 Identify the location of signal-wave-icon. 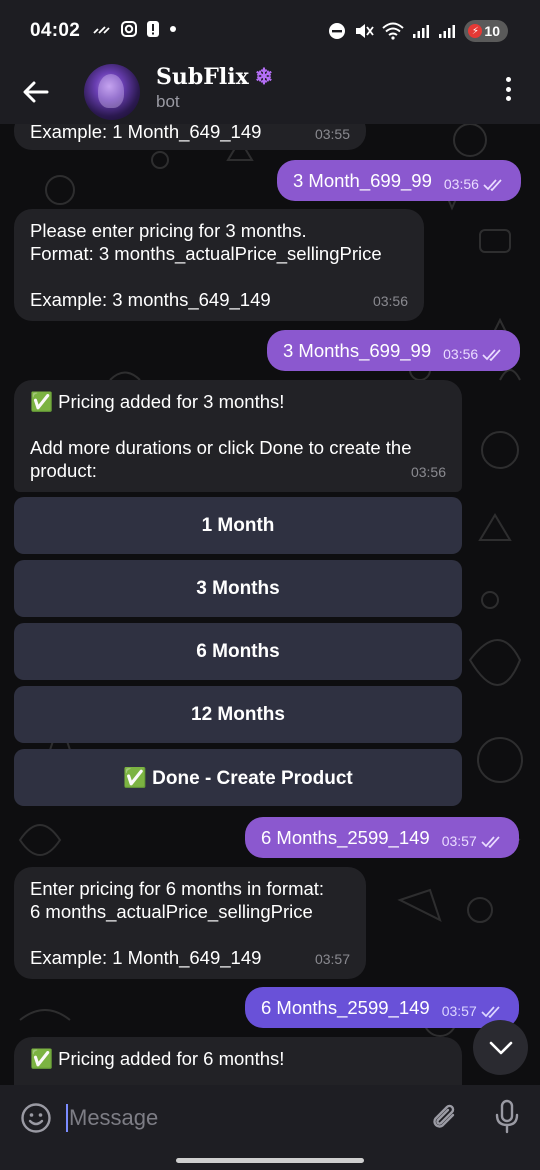
(101, 30).